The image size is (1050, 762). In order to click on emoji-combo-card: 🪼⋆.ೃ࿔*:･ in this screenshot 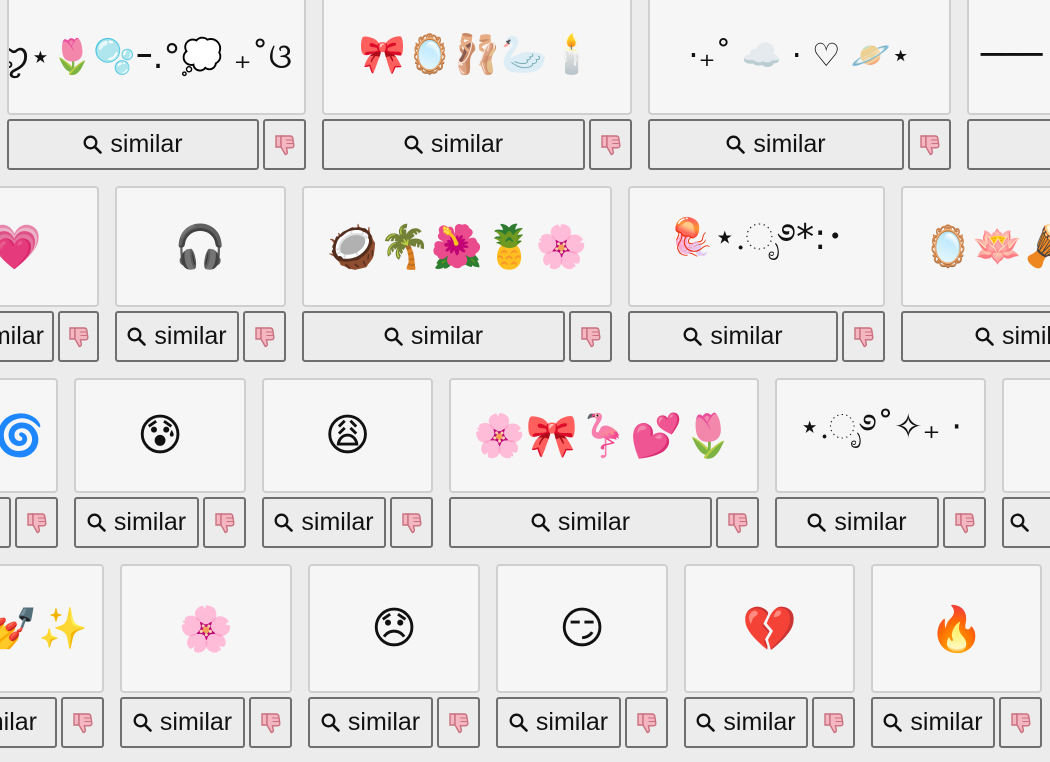, I will do `click(756, 246)`.